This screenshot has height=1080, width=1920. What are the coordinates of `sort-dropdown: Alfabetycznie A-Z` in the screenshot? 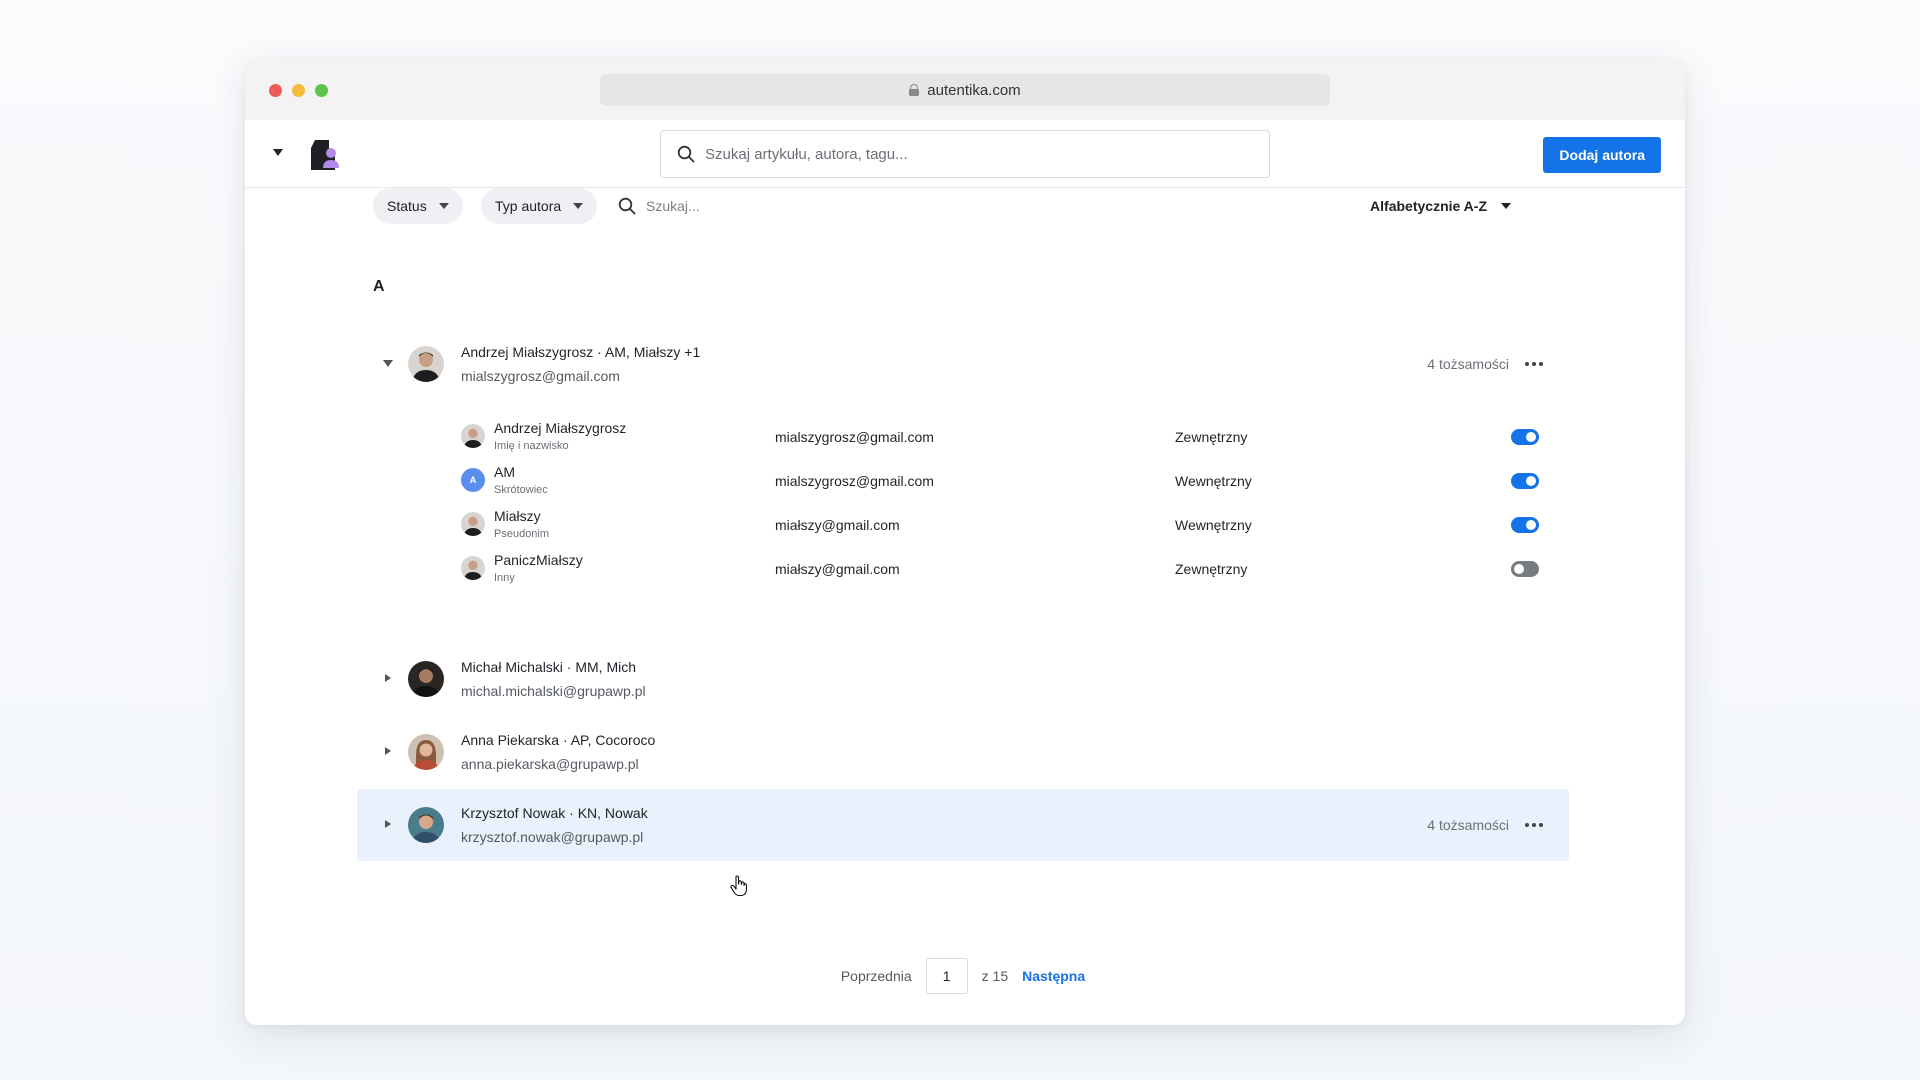 It's located at (1440, 206).